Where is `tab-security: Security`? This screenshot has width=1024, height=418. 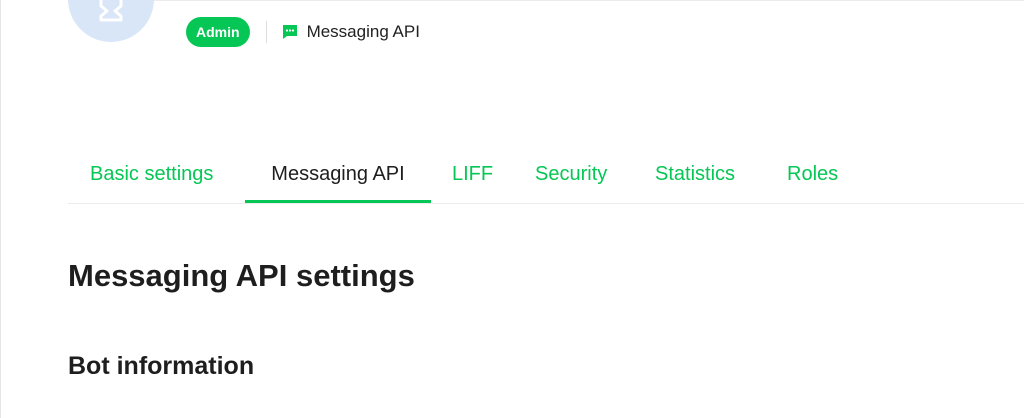
tab-security: Security is located at coordinates (571, 174).